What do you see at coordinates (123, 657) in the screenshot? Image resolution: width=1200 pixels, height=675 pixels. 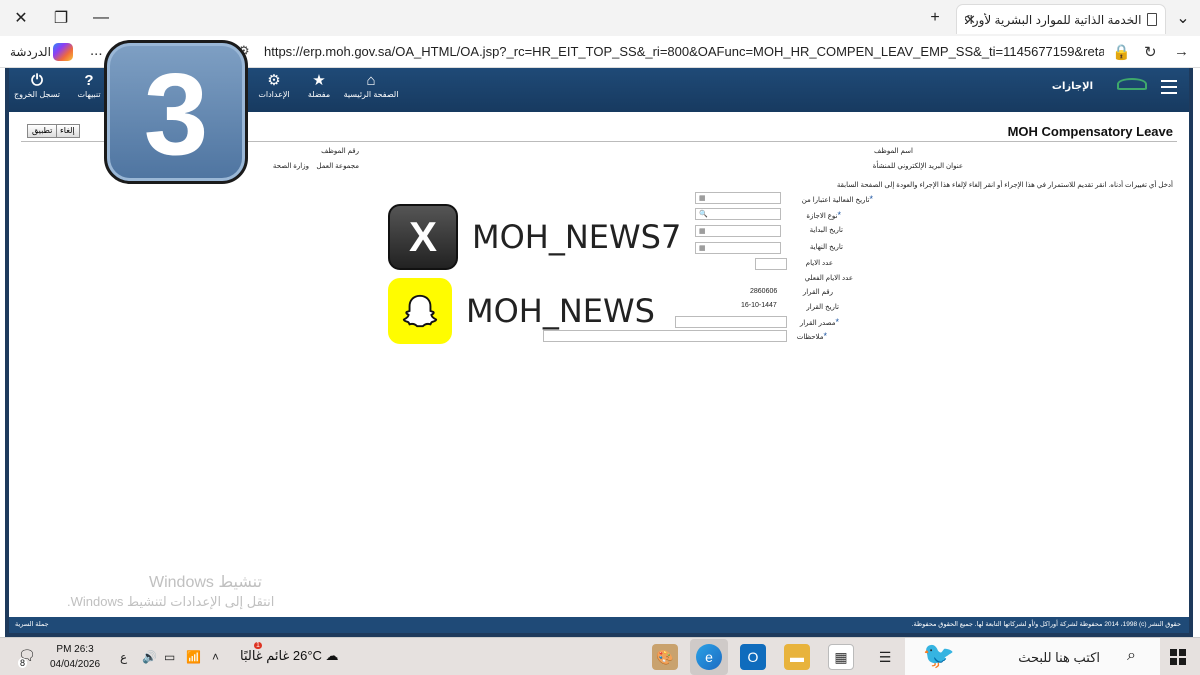 I see `language-indicator: ع` at bounding box center [123, 657].